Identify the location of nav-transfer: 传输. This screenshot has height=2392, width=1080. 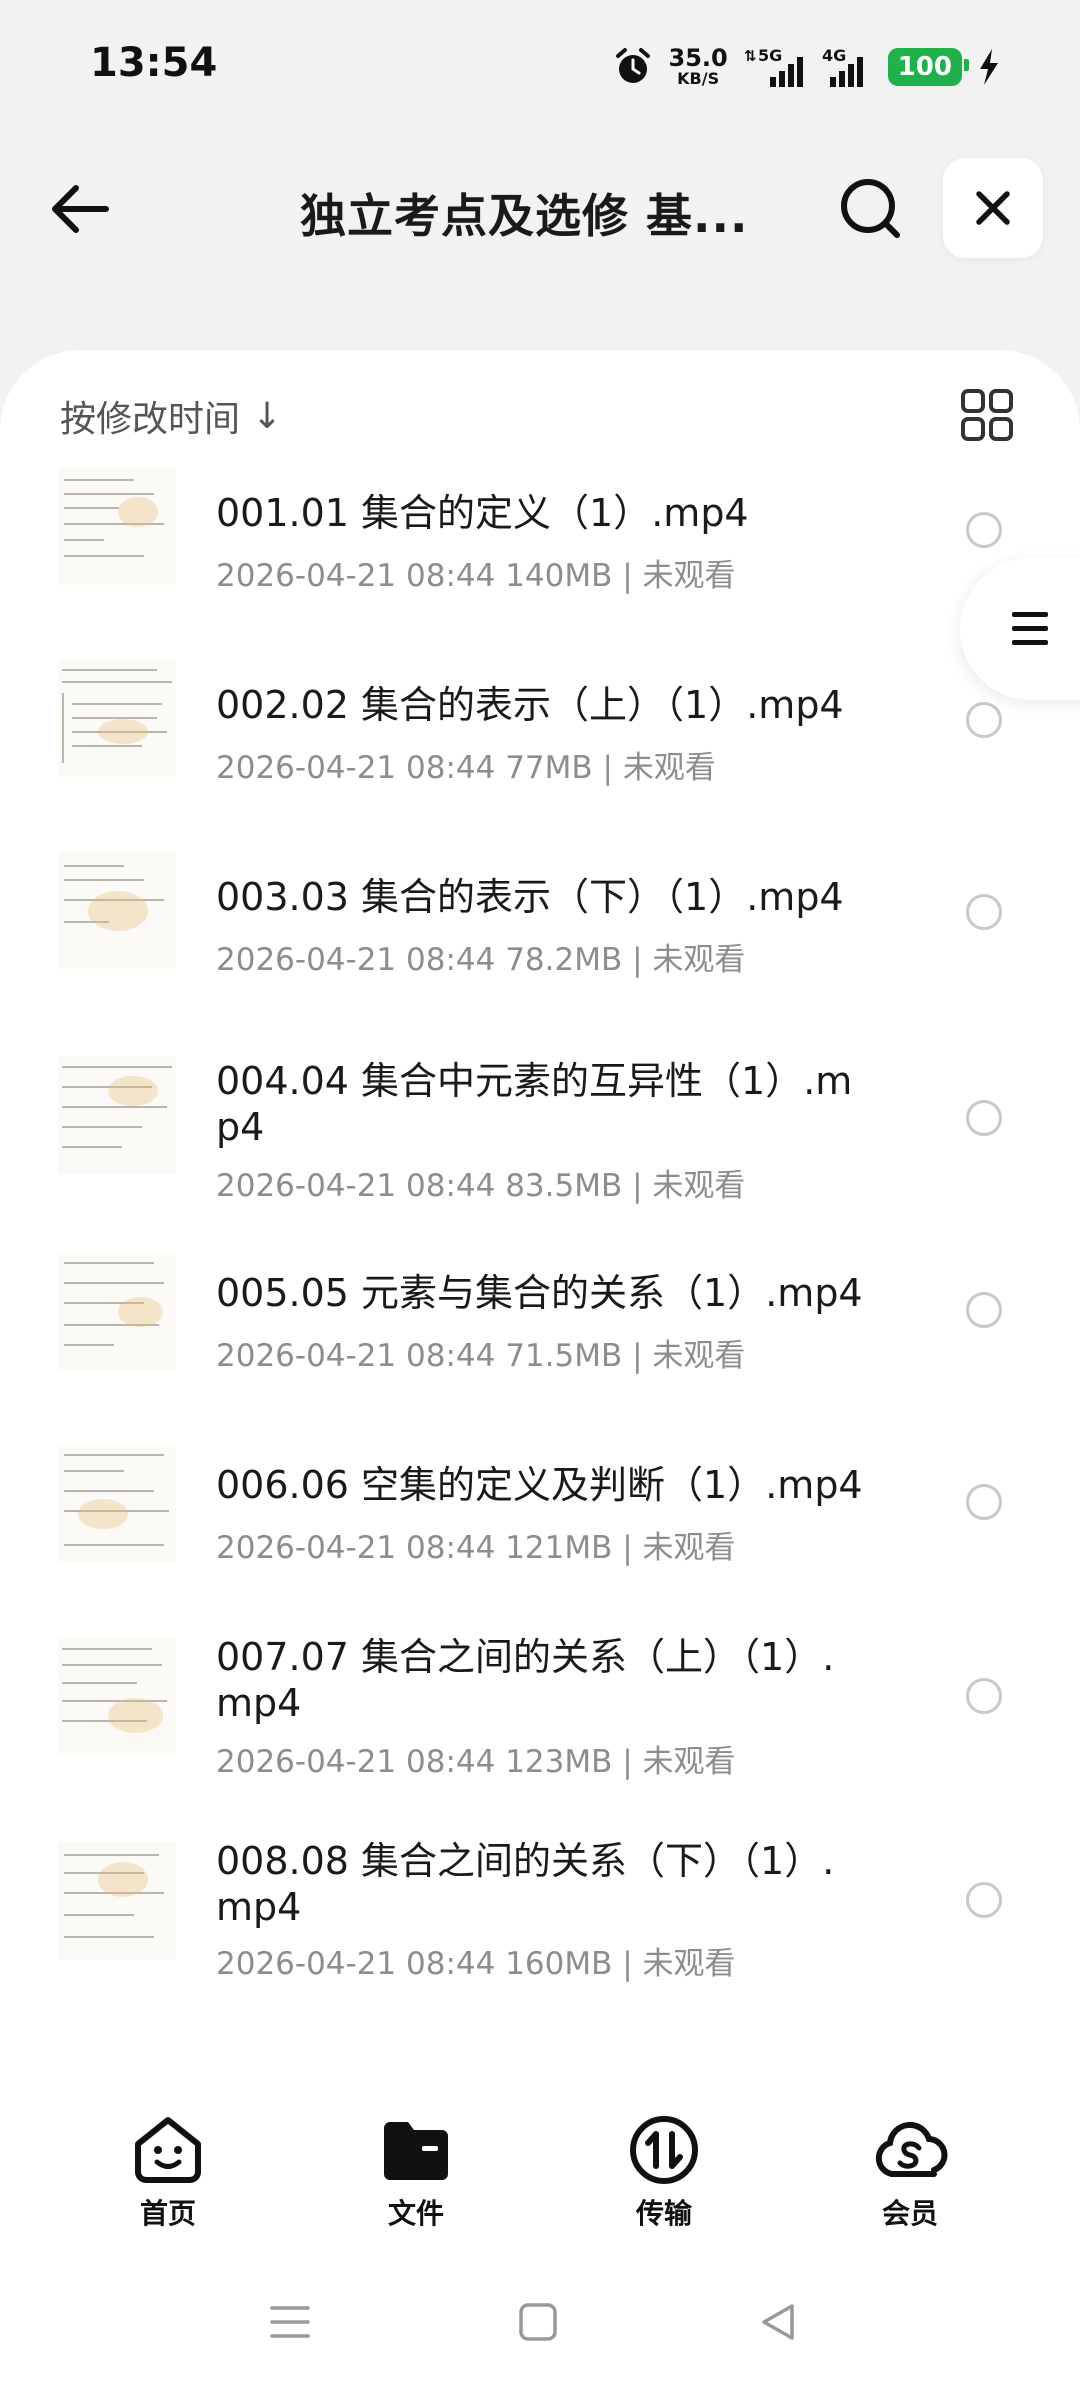
(664, 2171).